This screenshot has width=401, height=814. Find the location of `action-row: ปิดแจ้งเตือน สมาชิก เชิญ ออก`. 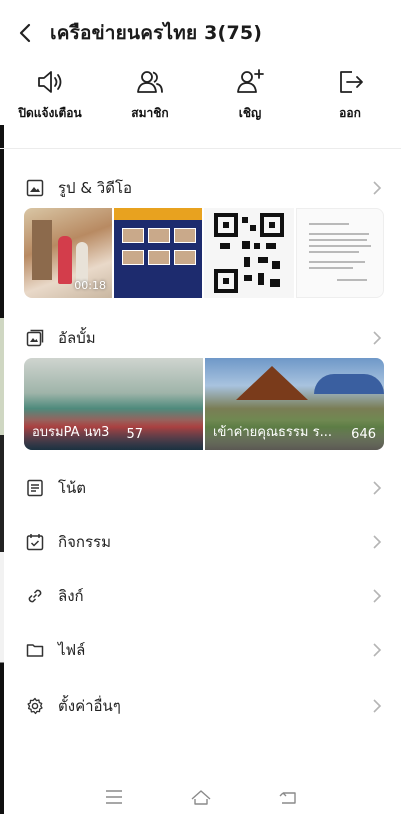

action-row: ปิดแจ้งเตือน สมาชิก เชิญ ออก is located at coordinates (200, 96).